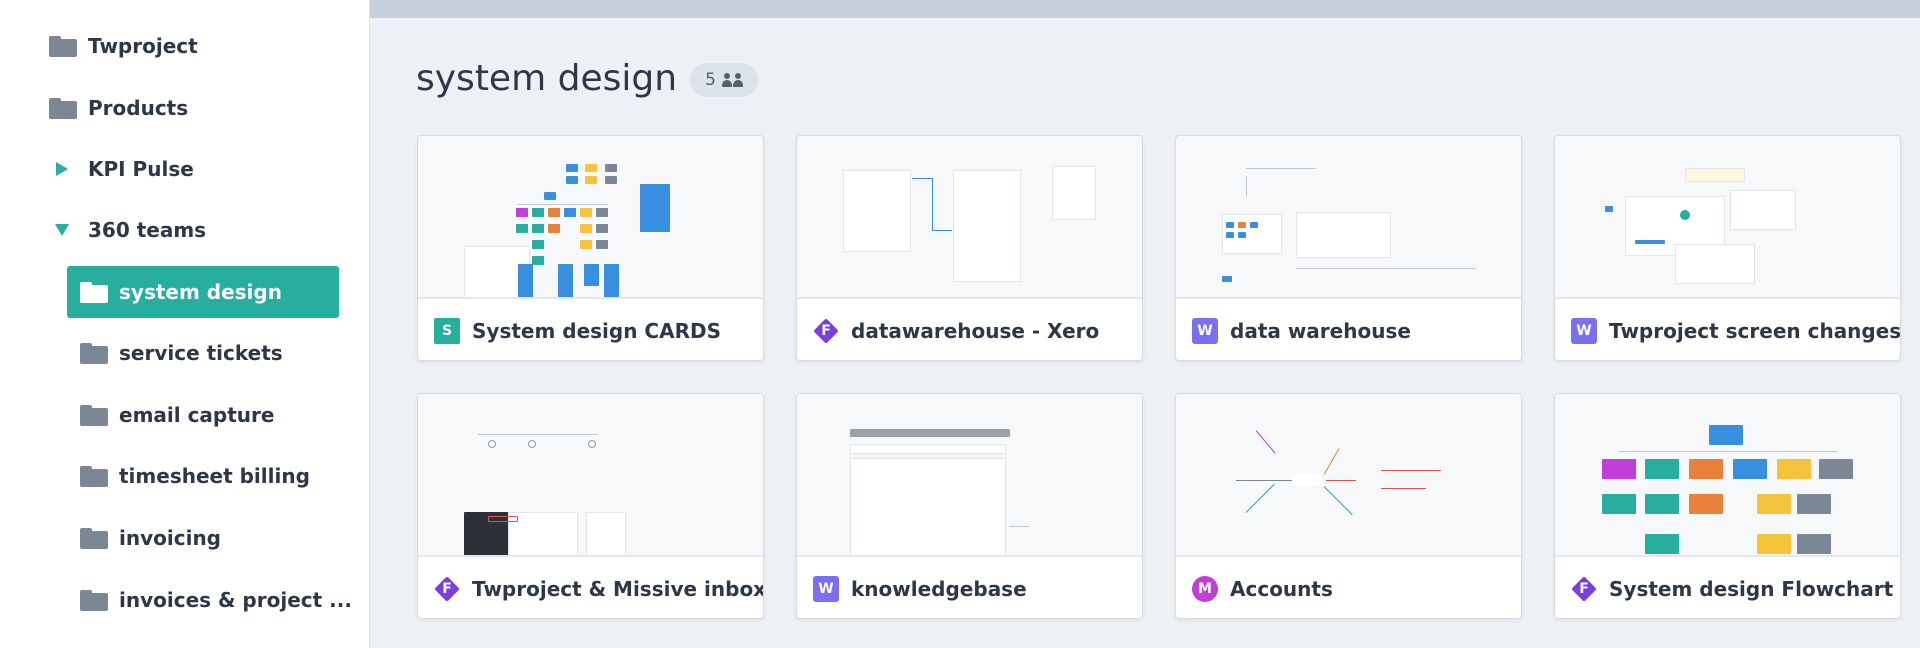 Image resolution: width=1920 pixels, height=648 pixels. What do you see at coordinates (201, 353) in the screenshot?
I see `sidebar-item-label: service tickets` at bounding box center [201, 353].